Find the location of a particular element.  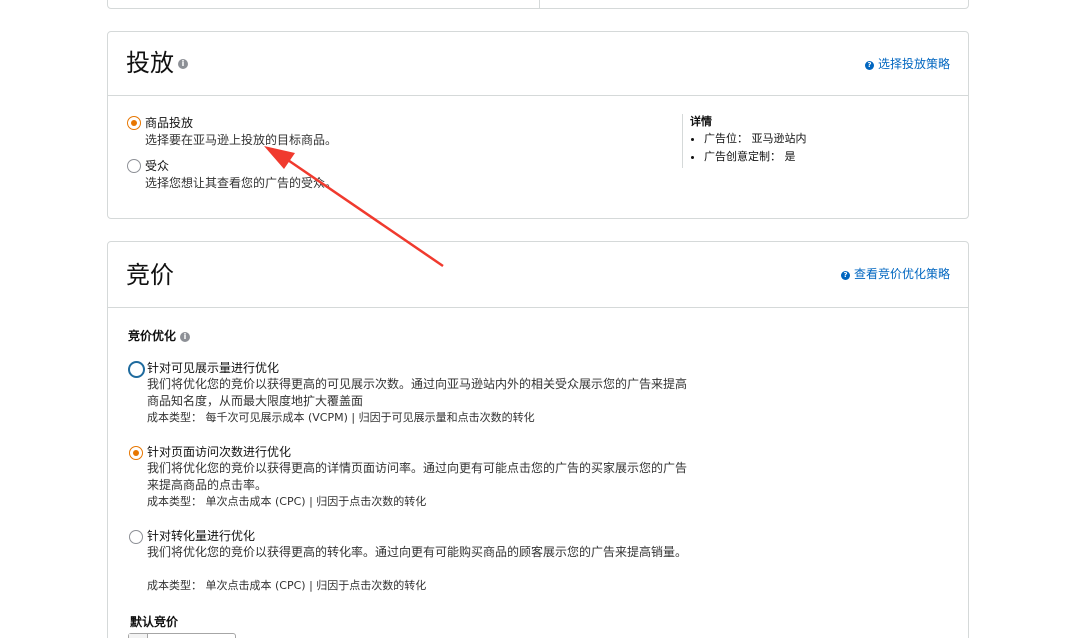

bidding-header: 竞价 ? 查看竞价优化策略 is located at coordinates (538, 275).